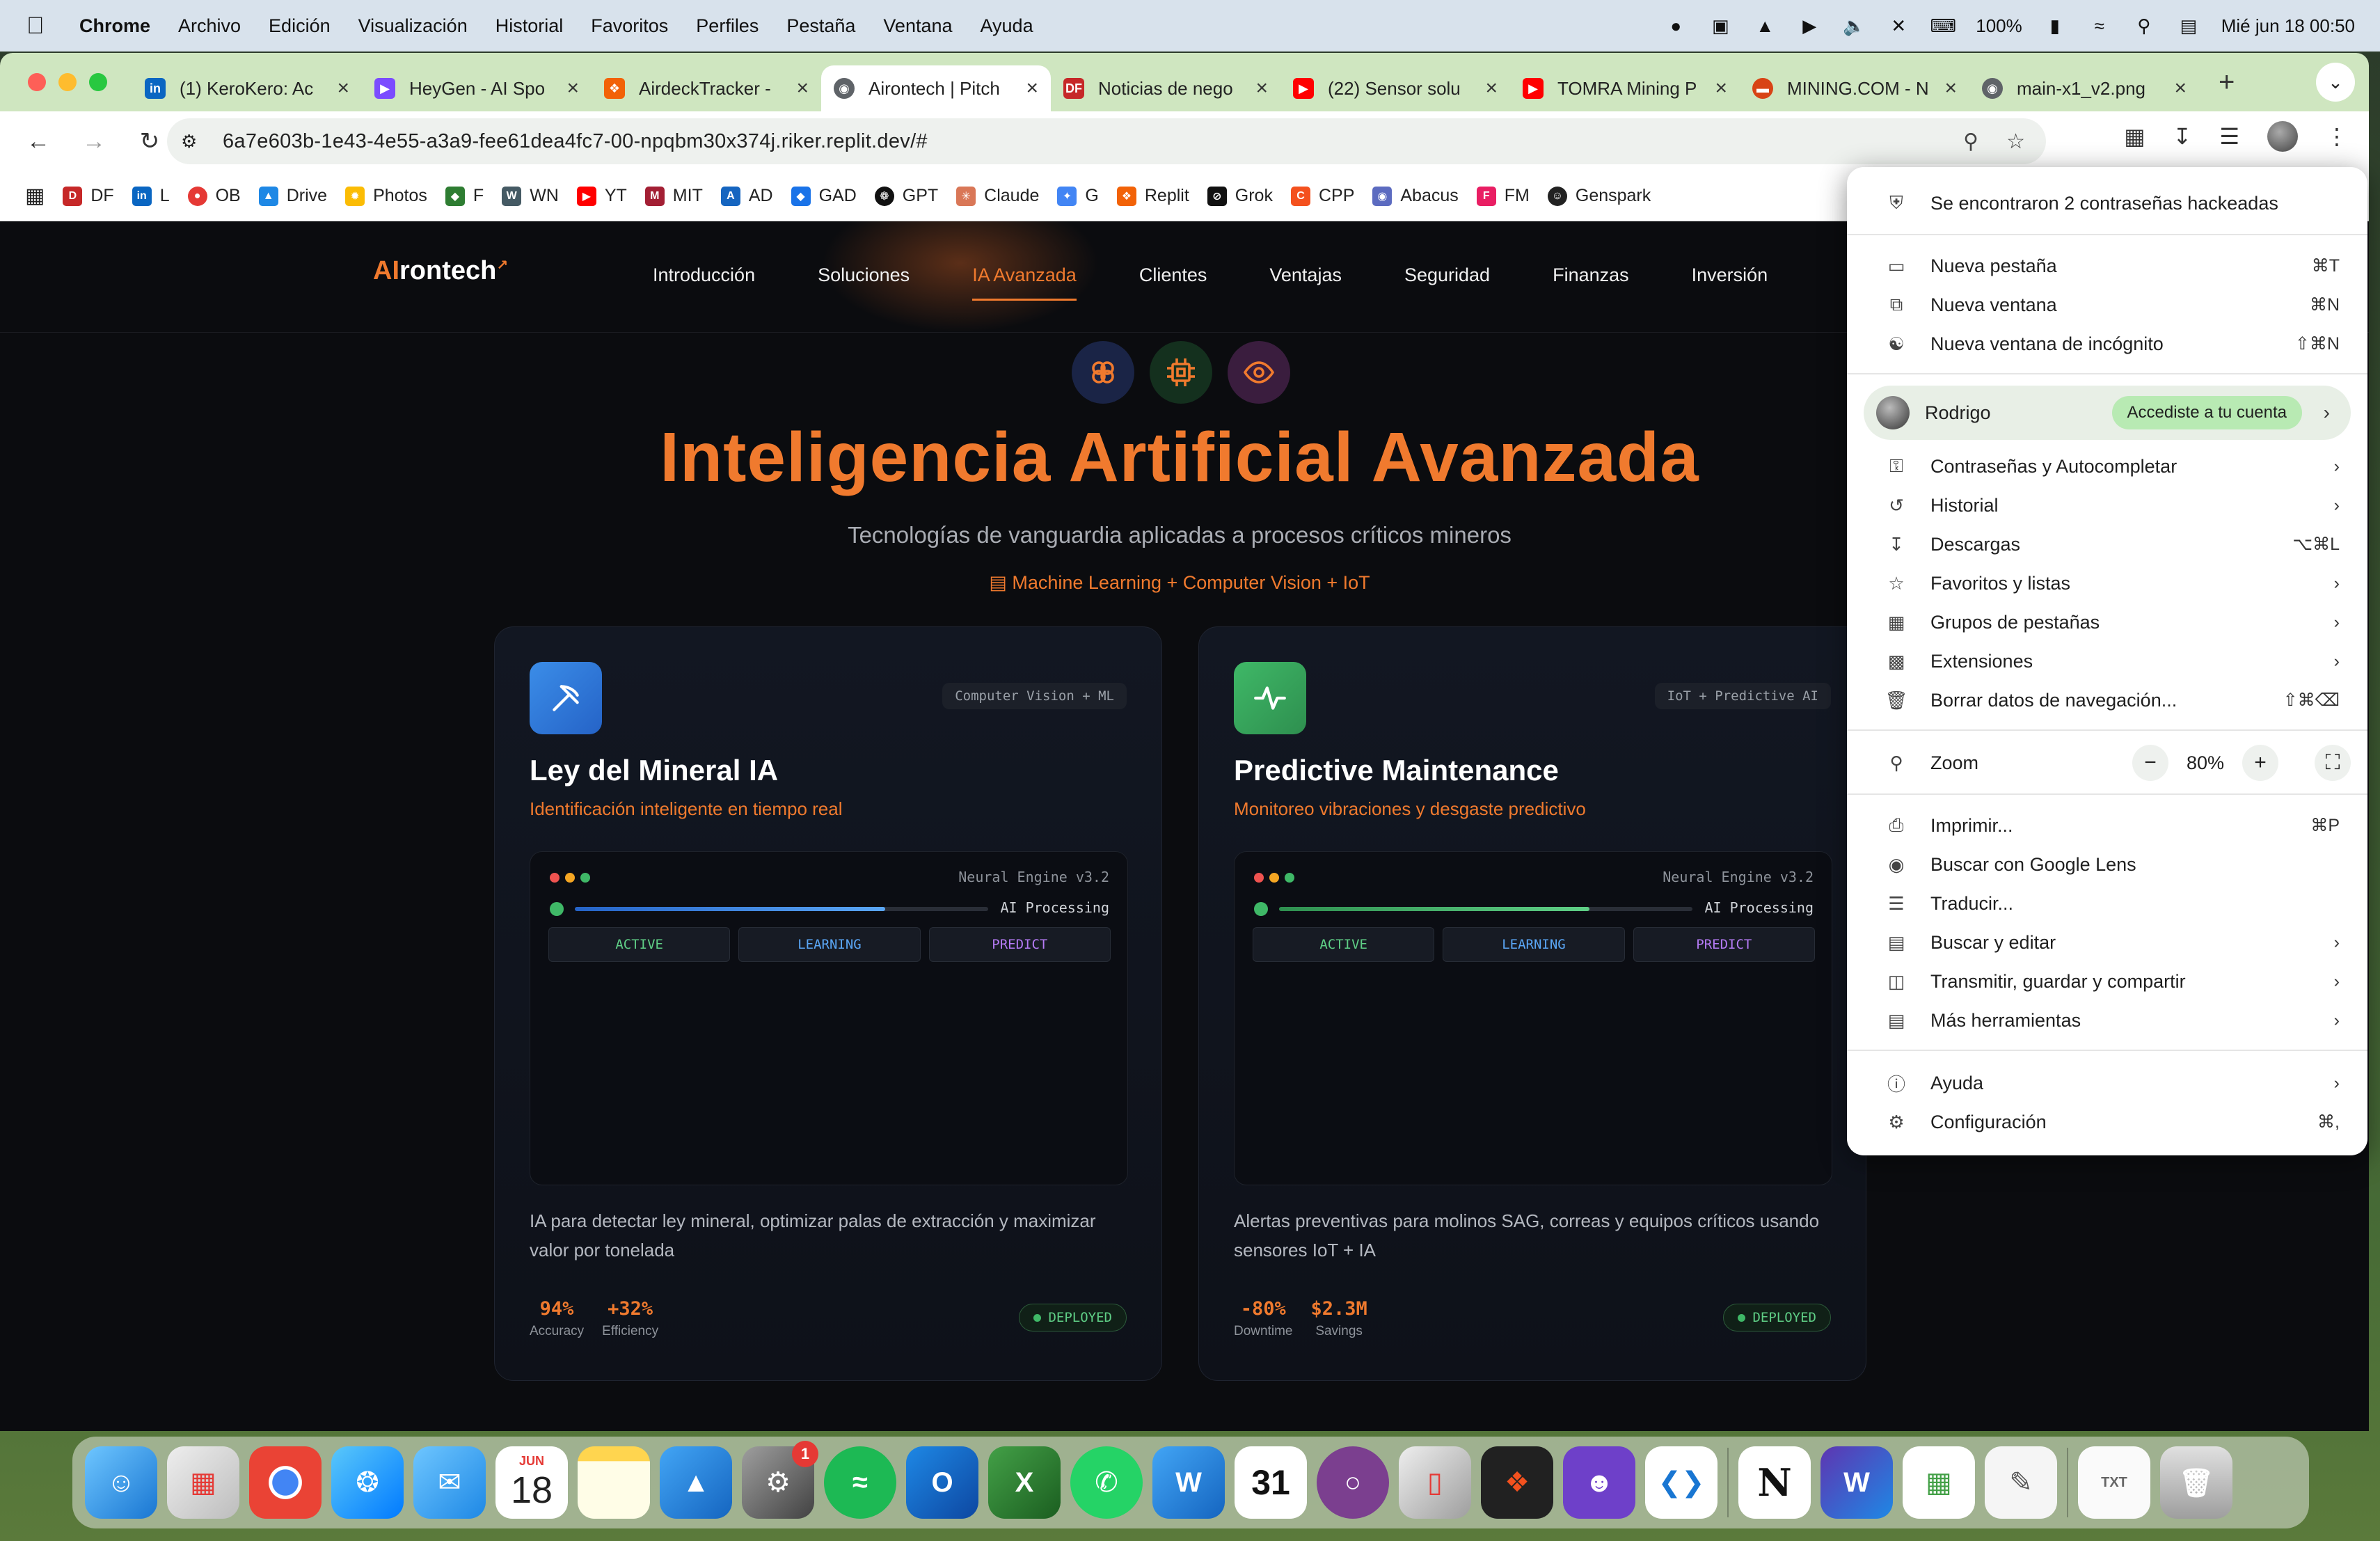 The image size is (2380, 1541). Describe the element at coordinates (210, 26) in the screenshot. I see `menu-archivo: Archivo` at that location.